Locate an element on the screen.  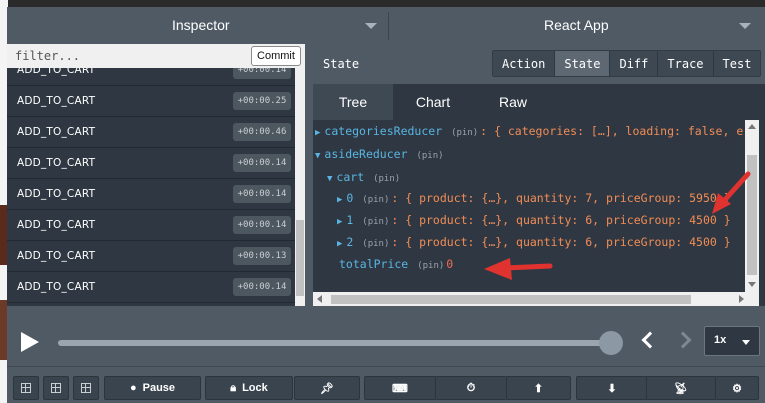
action-list-item: ADD_TO_CART +00:00.13 is located at coordinates (151, 256).